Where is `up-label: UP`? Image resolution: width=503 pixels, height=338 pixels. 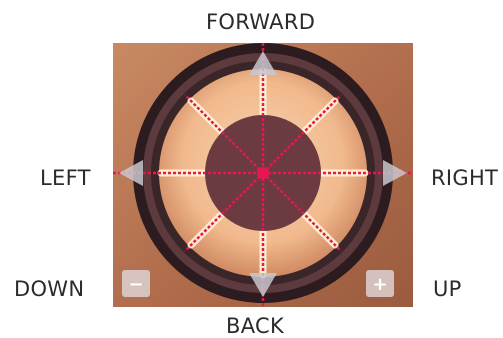
up-label: UP is located at coordinates (447, 289).